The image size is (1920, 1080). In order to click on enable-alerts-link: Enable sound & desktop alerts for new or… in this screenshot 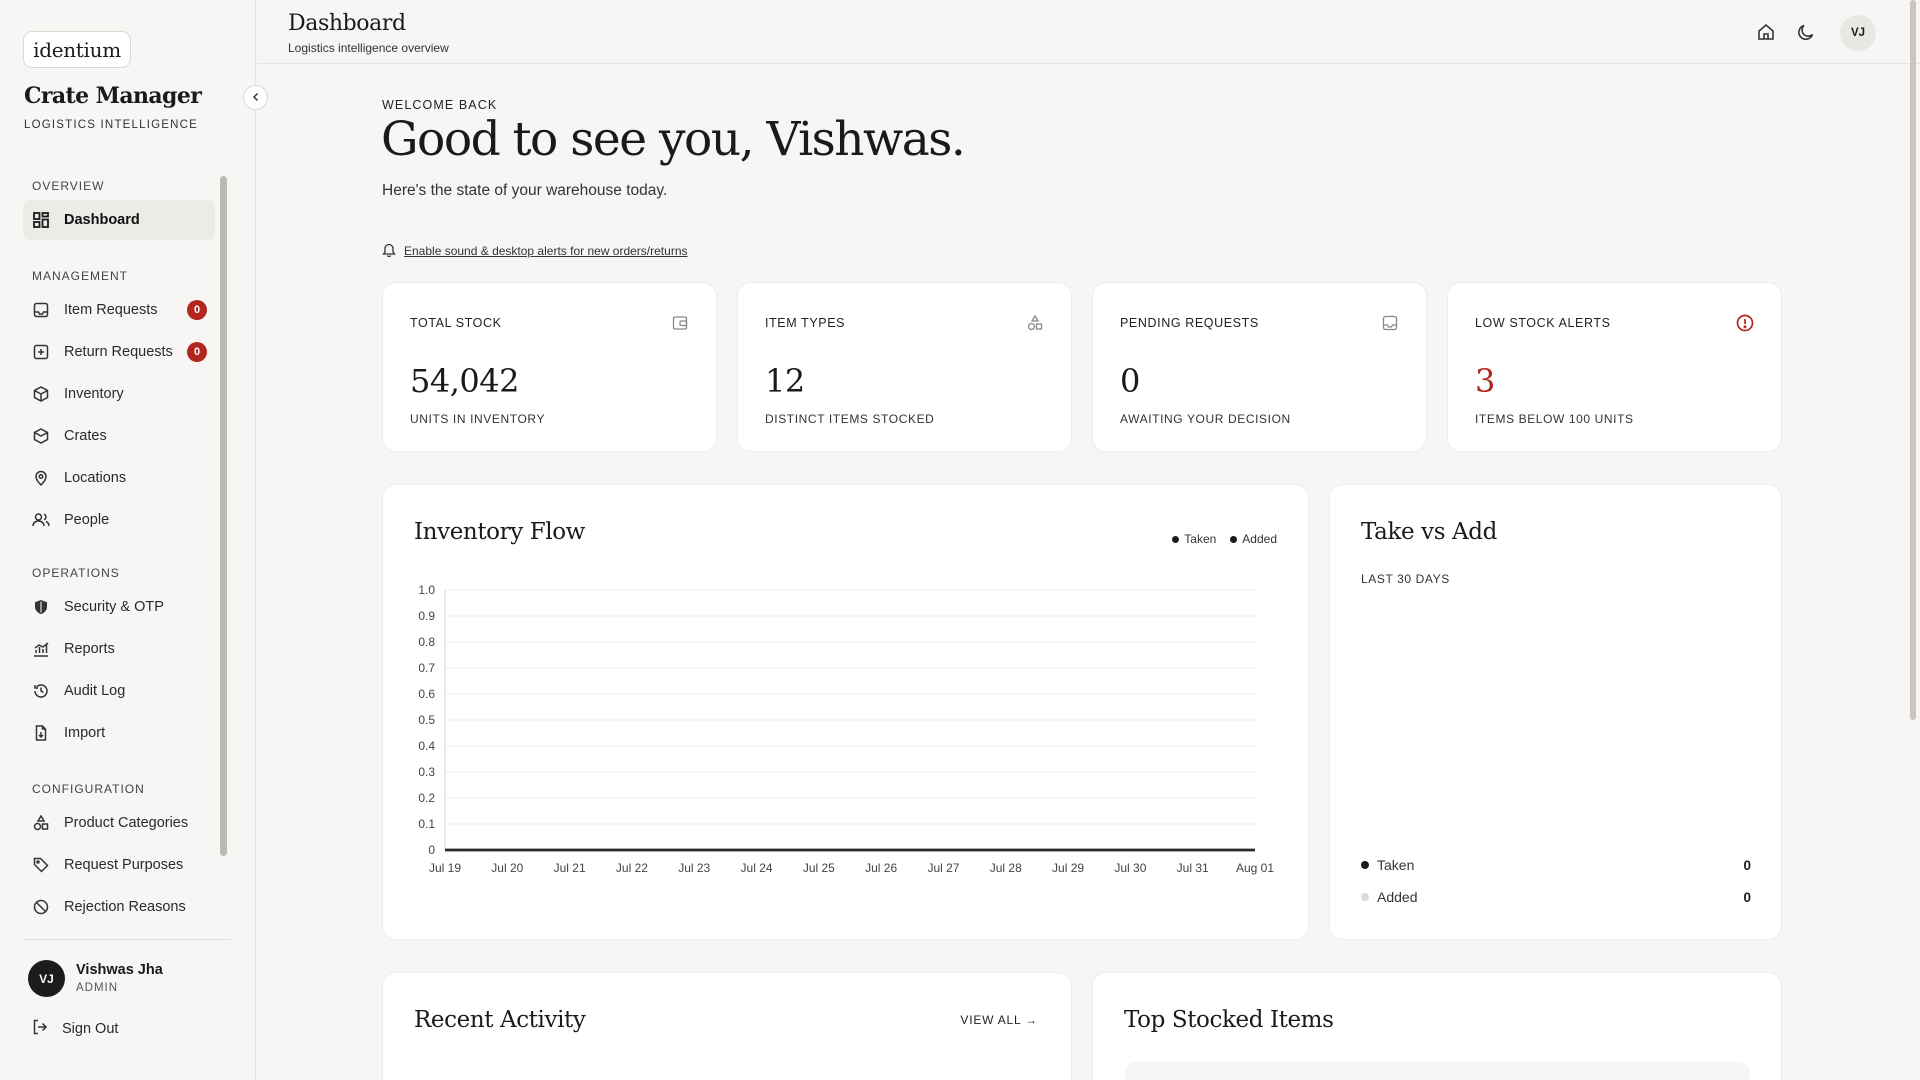, I will do `click(535, 251)`.